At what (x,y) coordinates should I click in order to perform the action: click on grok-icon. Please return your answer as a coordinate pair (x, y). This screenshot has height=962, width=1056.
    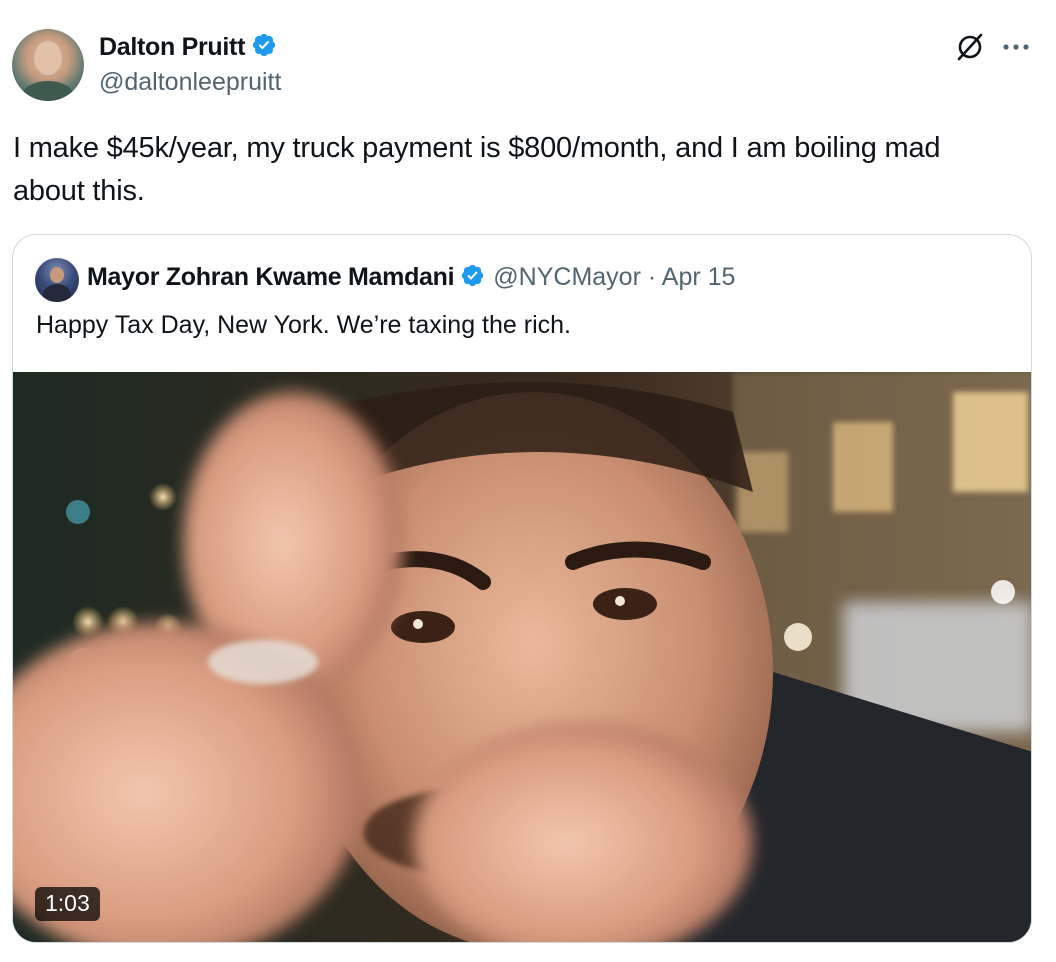
    Looking at the image, I should click on (970, 47).